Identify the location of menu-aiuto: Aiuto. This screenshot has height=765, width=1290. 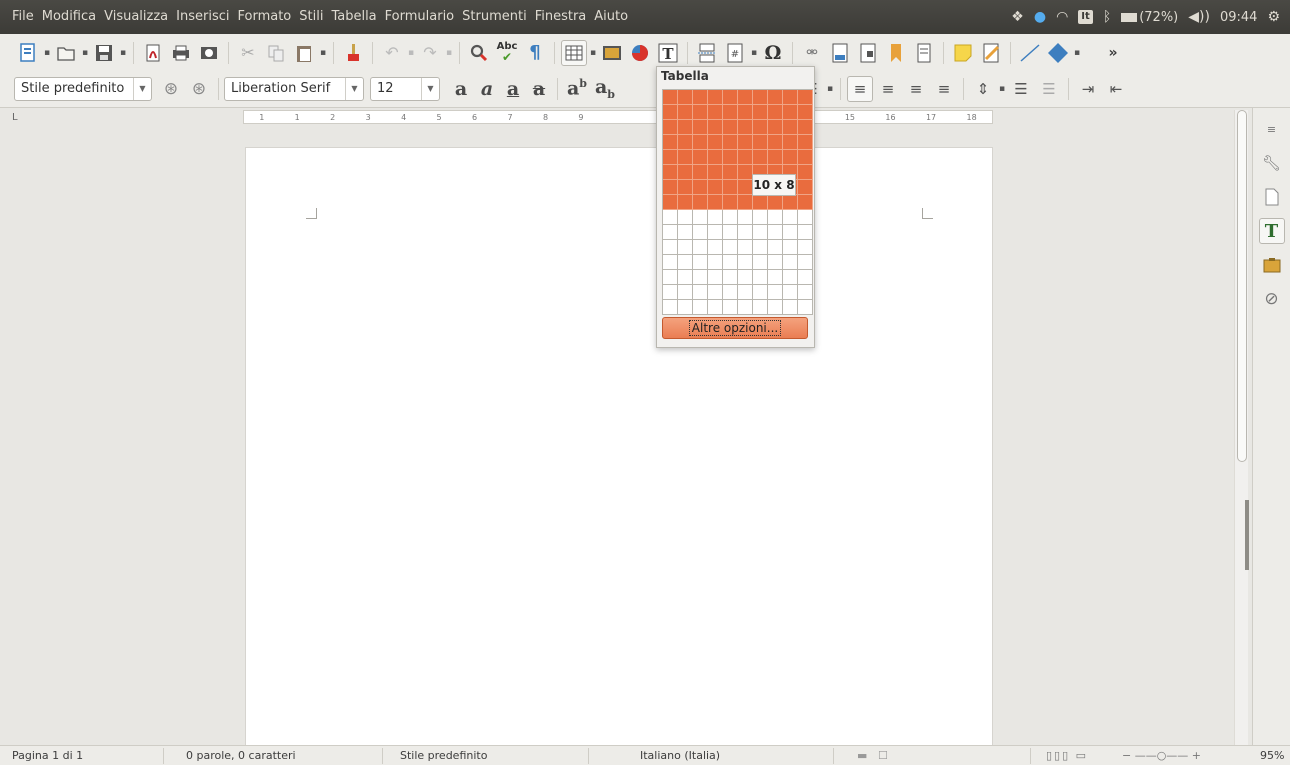
(611, 17).